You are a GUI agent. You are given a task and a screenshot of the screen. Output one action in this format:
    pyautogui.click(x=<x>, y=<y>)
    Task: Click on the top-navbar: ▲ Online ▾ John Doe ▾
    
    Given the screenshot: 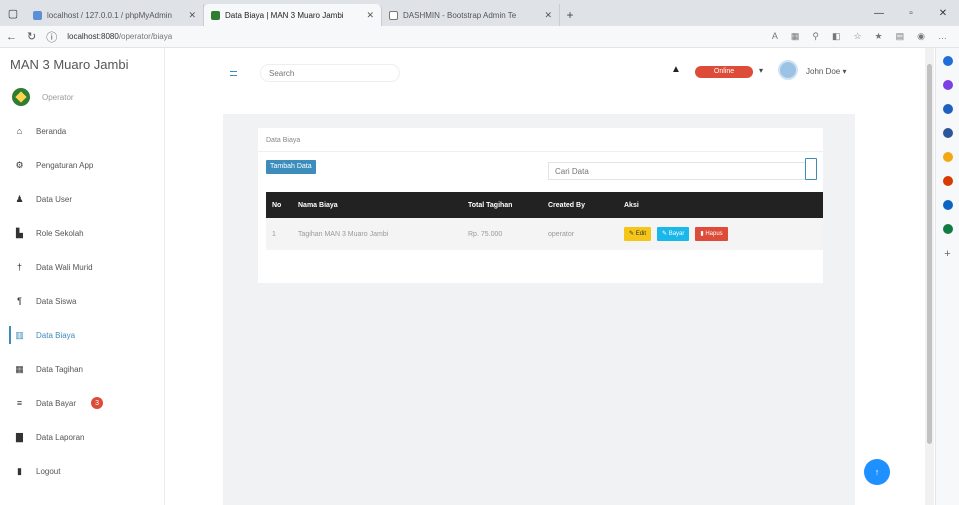 What is the action you would take?
    pyautogui.click(x=533, y=73)
    